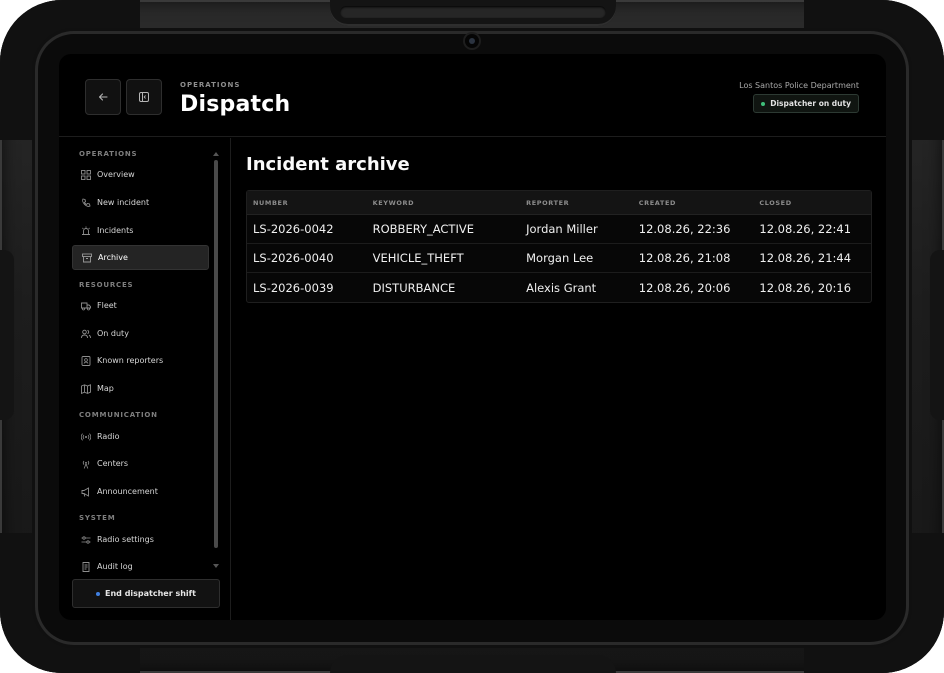  What do you see at coordinates (86, 257) in the screenshot?
I see `archive-icon` at bounding box center [86, 257].